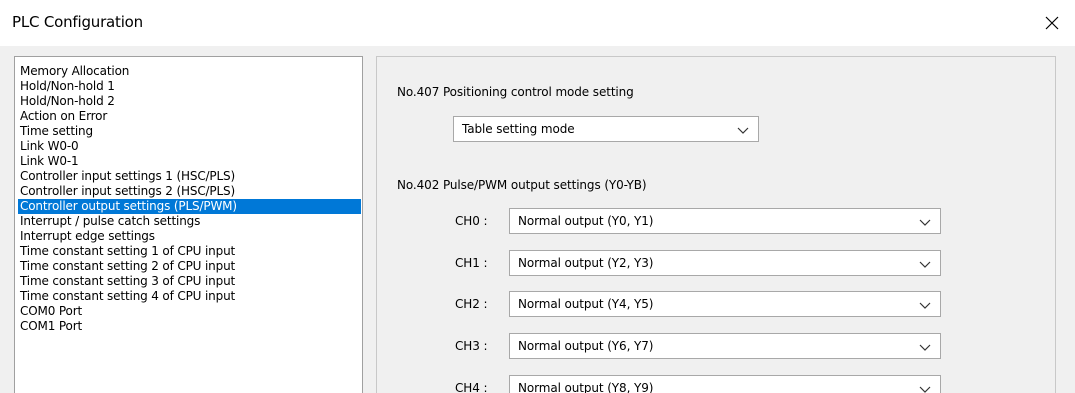 This screenshot has height=393, width=1075. I want to click on ch0-output-dropdown: Normal output (Y0, Y1), so click(725, 221).